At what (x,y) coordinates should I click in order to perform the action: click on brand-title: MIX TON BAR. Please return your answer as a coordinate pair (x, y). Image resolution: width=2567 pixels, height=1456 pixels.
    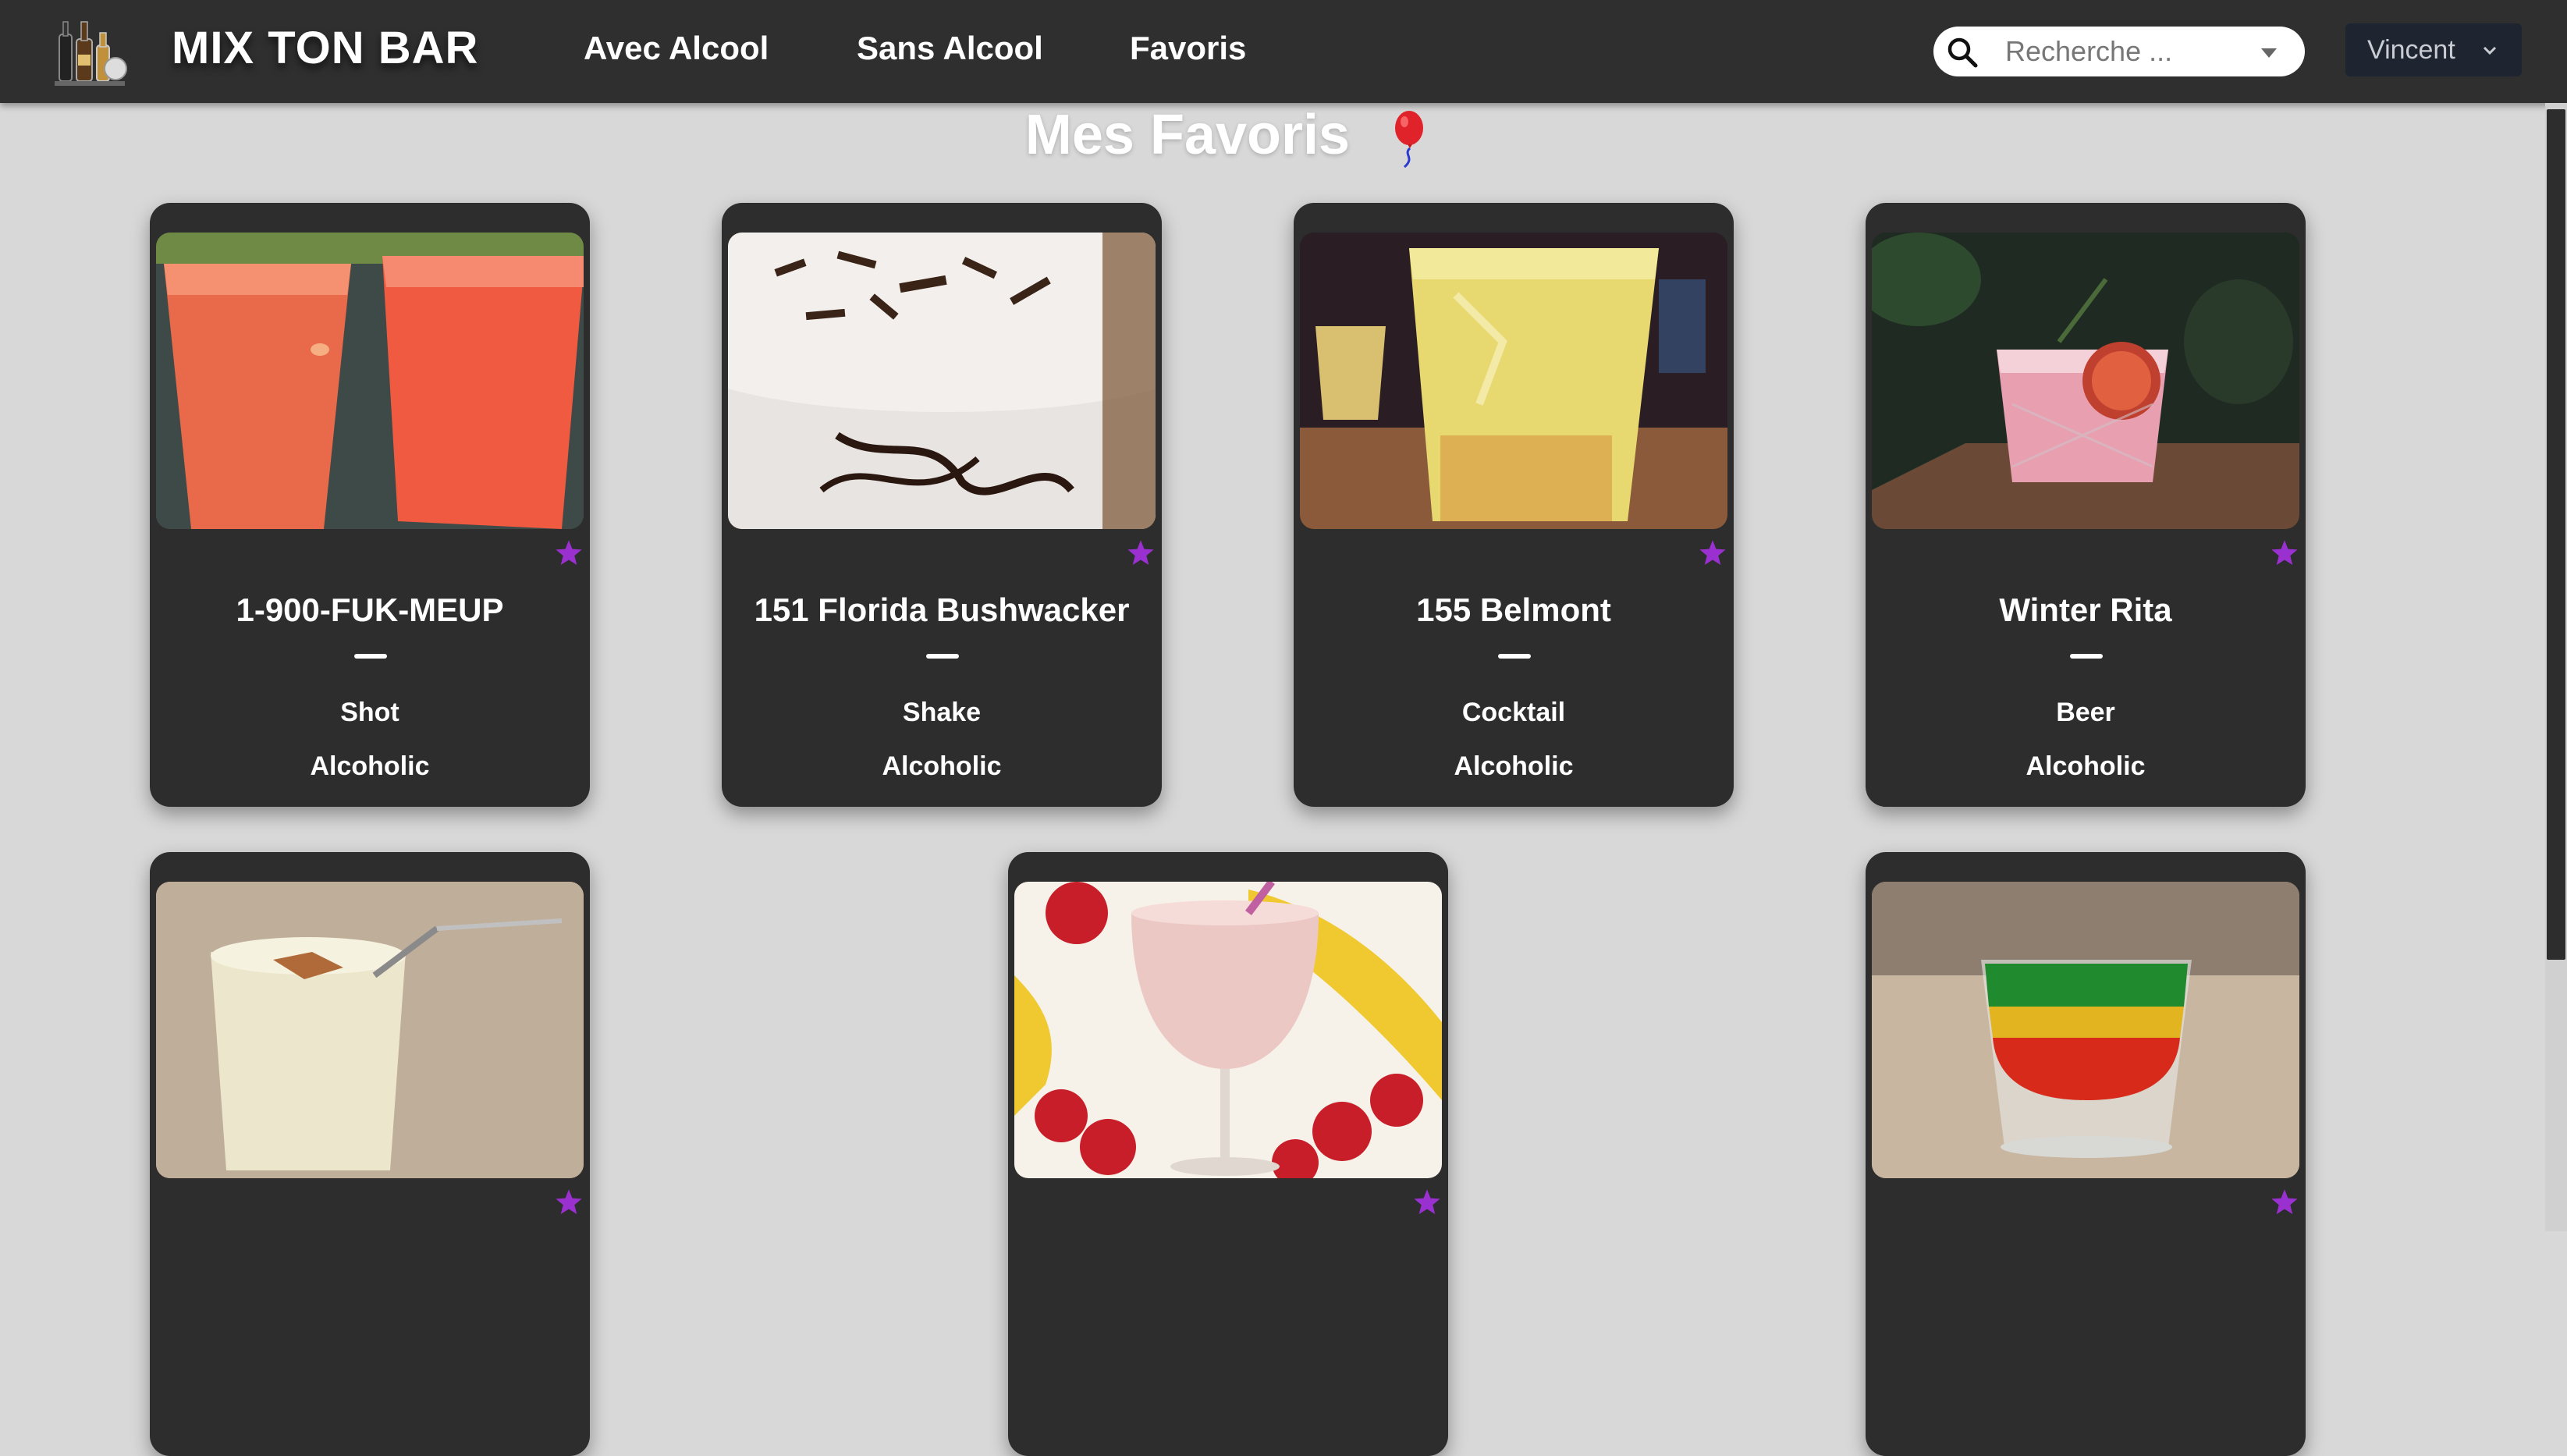
    Looking at the image, I should click on (325, 48).